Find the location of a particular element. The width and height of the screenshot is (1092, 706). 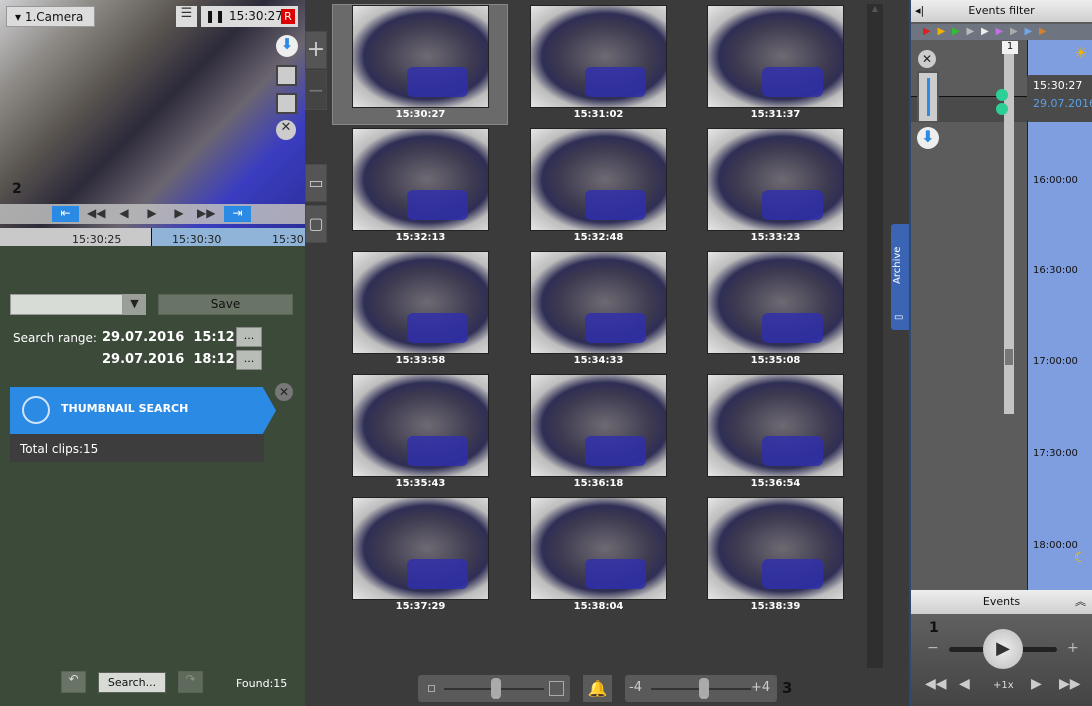

thumbnail-time: 15:32:48 is located at coordinates (598, 237).